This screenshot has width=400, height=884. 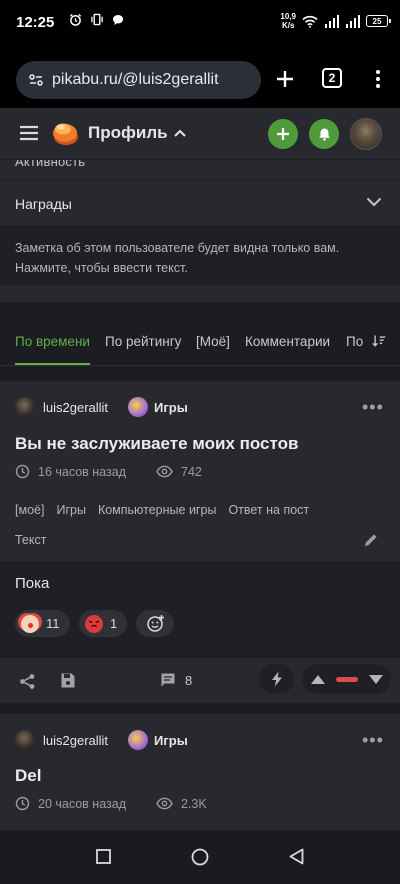 I want to click on tab-by-time: По времени, so click(x=52, y=341).